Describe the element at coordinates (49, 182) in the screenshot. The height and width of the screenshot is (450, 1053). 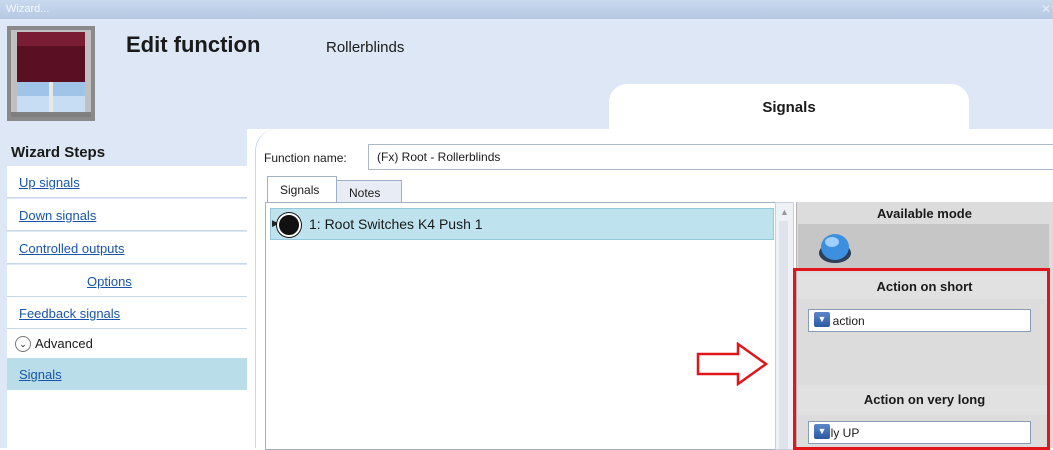
I see `sidebar-link-up-signals: Up signals` at that location.